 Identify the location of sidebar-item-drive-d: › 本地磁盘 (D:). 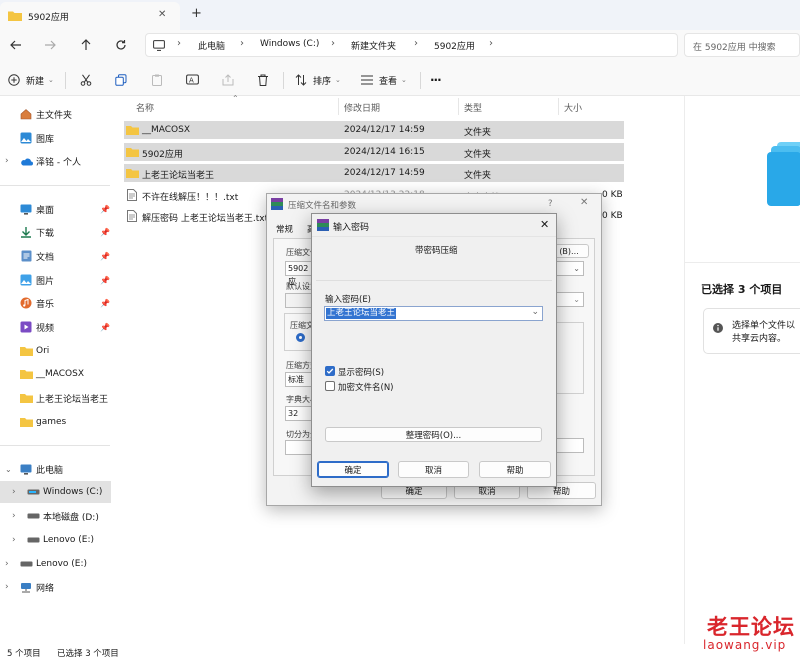
(60, 516).